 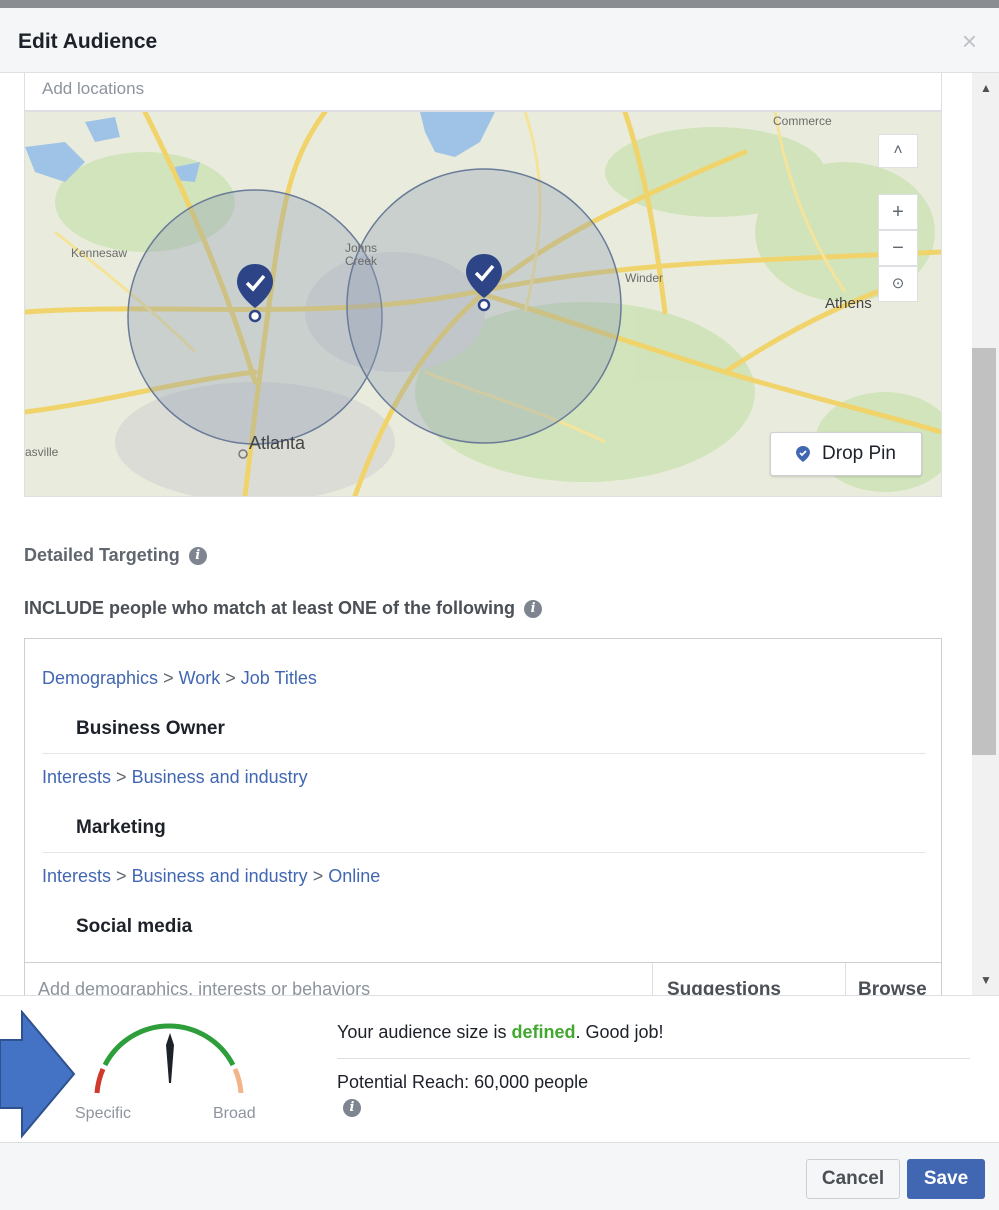 I want to click on pin-icon, so click(x=803, y=454).